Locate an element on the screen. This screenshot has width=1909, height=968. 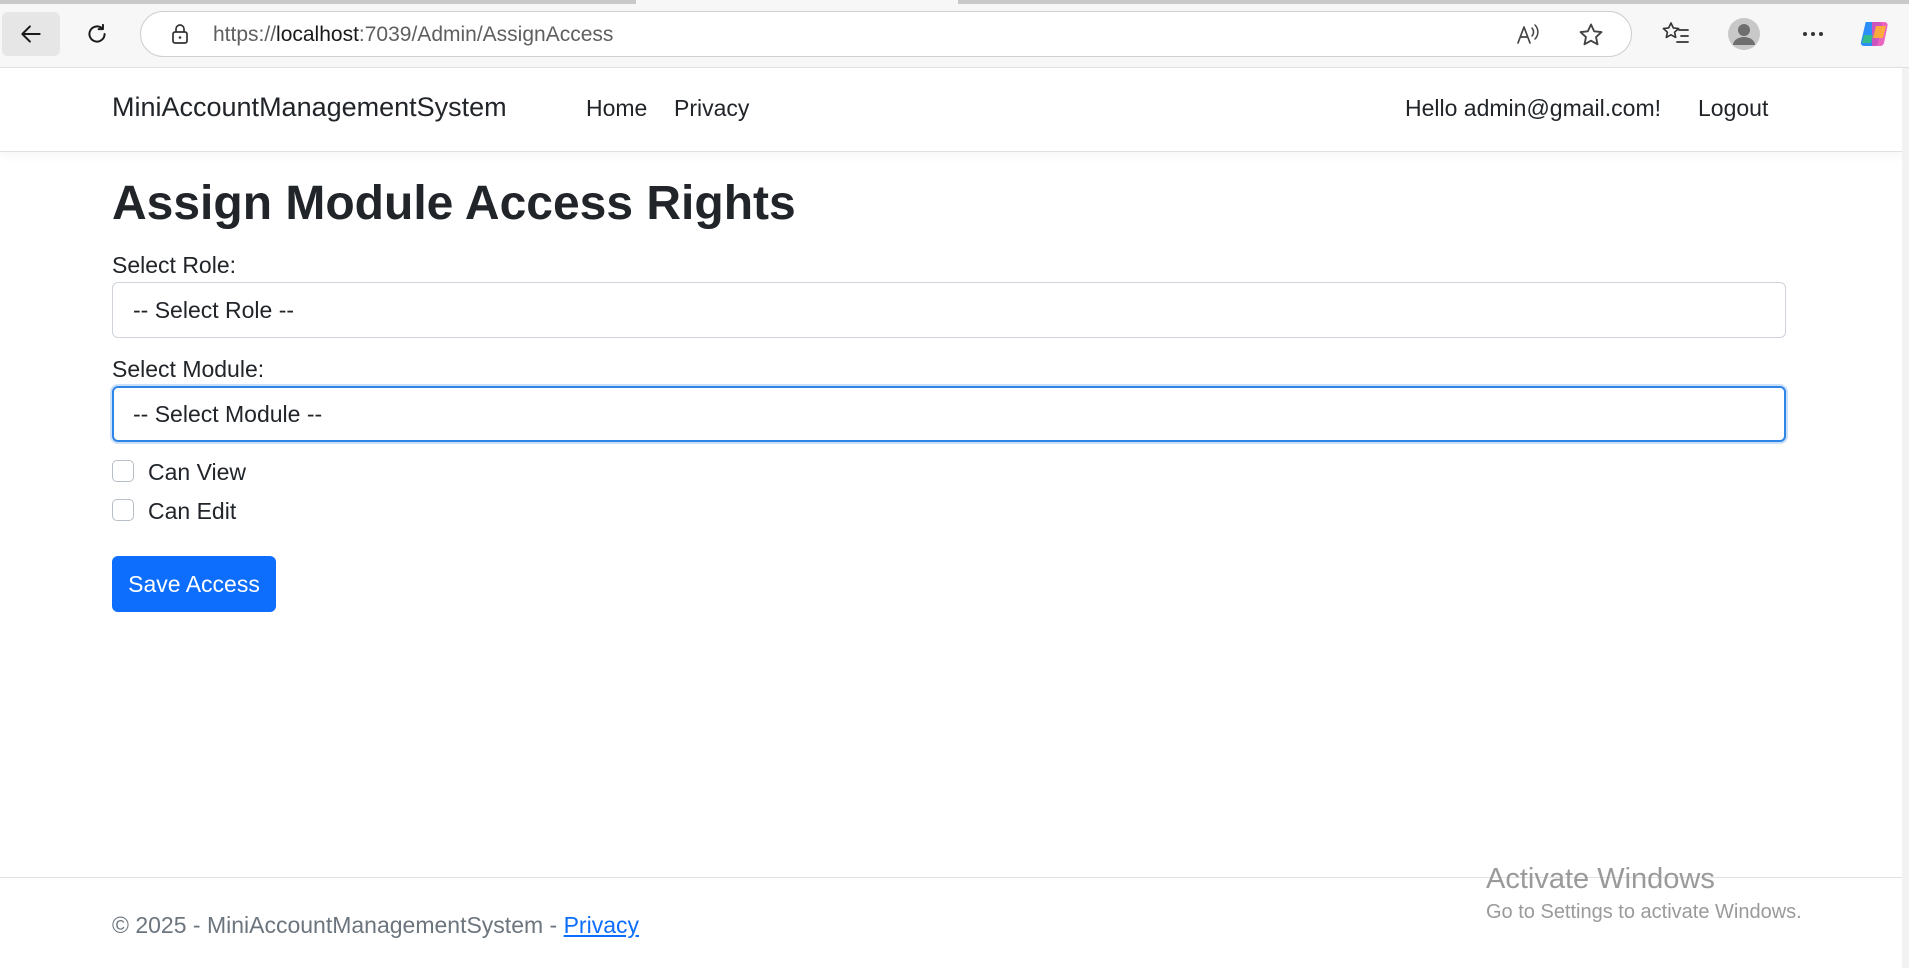
reload-button is located at coordinates (97, 34).